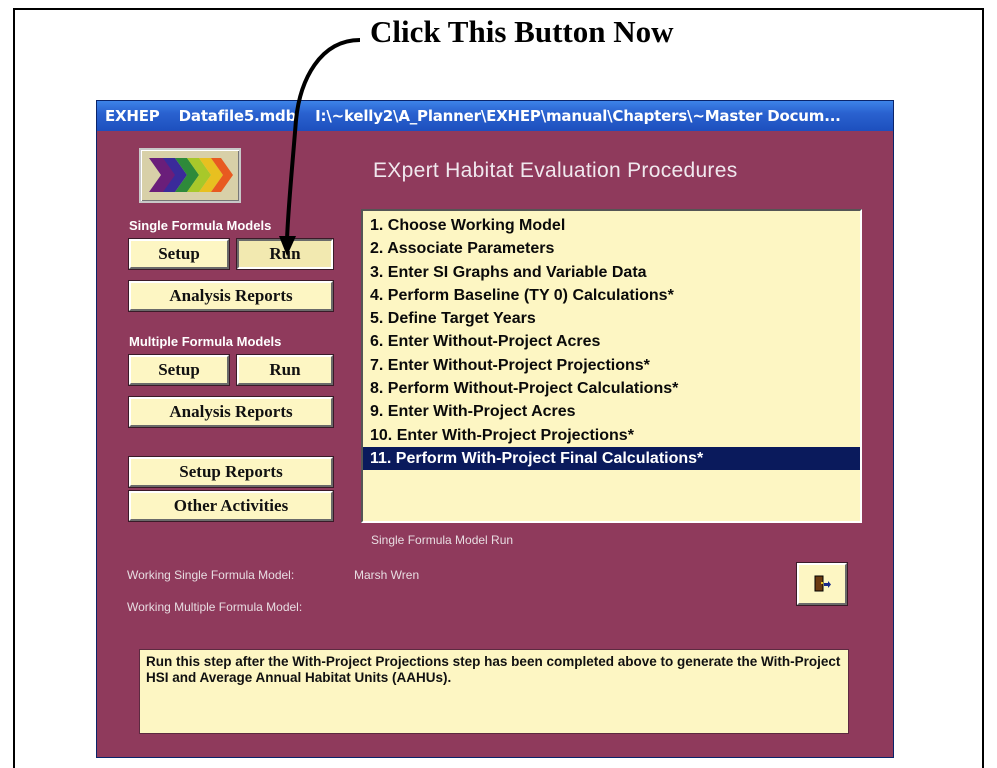 This screenshot has height=768, width=997. I want to click on exit-door-icon, so click(822, 583).